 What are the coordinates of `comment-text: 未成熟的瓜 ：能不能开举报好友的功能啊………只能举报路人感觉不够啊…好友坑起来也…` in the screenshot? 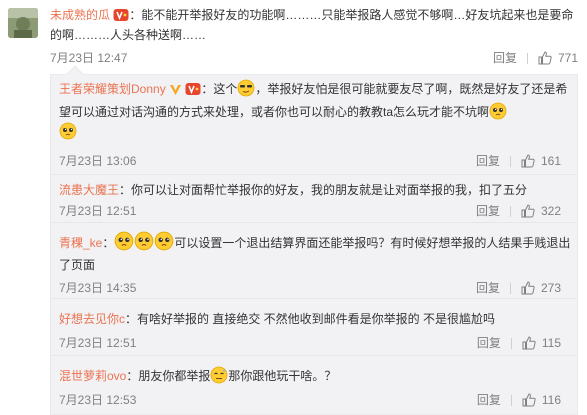 It's located at (314, 25).